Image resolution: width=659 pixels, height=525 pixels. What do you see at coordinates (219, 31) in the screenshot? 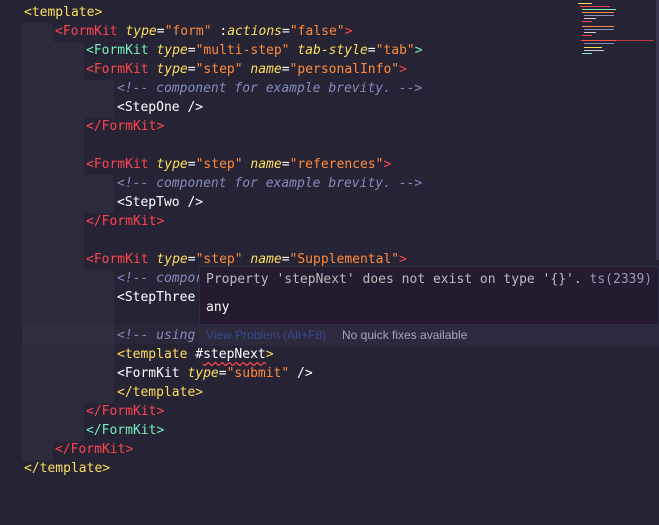
I see `code-token: :` at bounding box center [219, 31].